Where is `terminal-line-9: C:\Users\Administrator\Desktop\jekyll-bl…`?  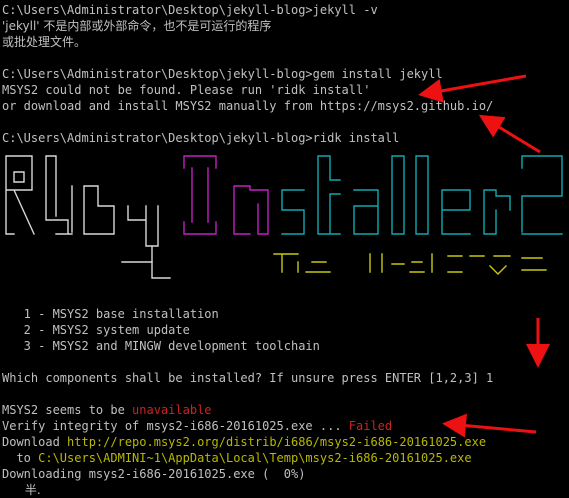
terminal-line-9: C:\Users\Administrator\Desktop\jekyll-bl… is located at coordinates (201, 138).